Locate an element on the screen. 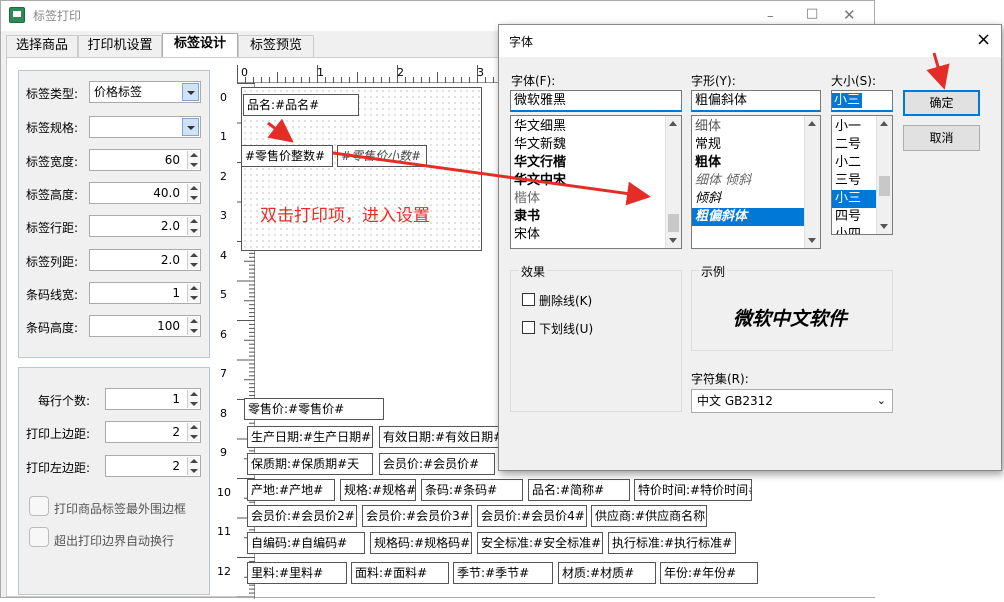  arrow-to-item is located at coordinates (280, 130).